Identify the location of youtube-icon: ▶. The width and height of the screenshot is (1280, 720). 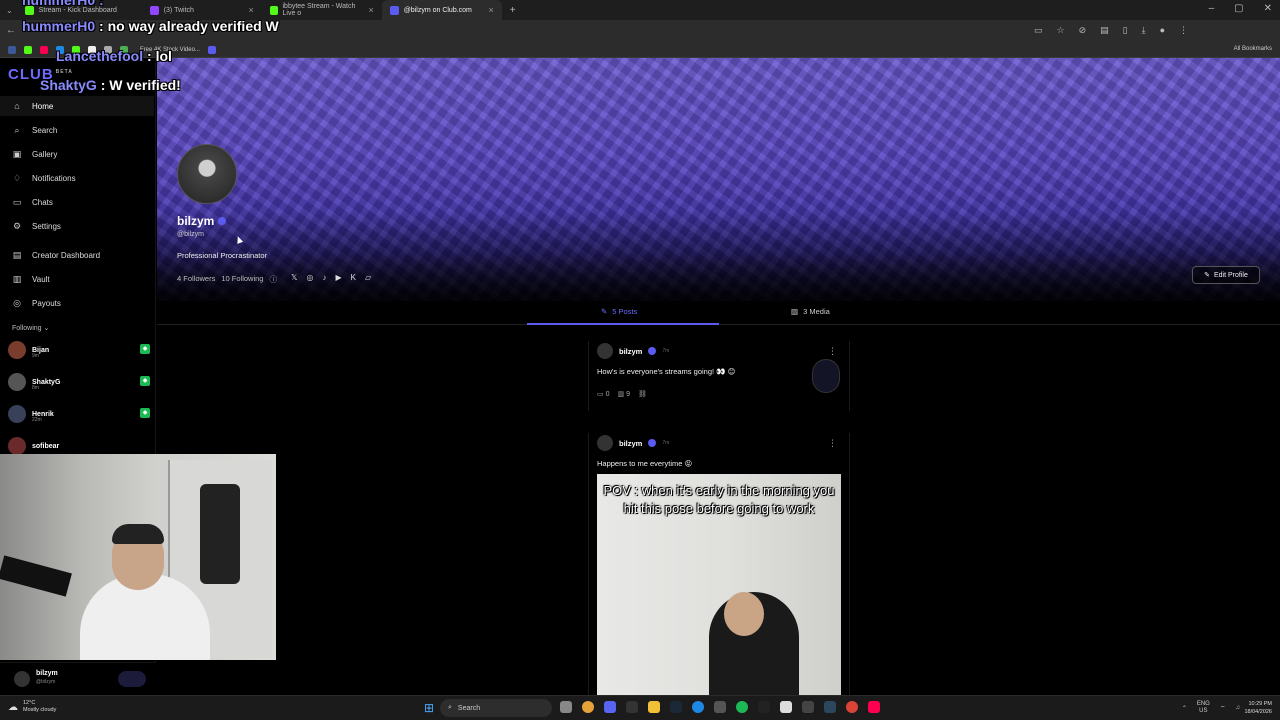
(338, 277).